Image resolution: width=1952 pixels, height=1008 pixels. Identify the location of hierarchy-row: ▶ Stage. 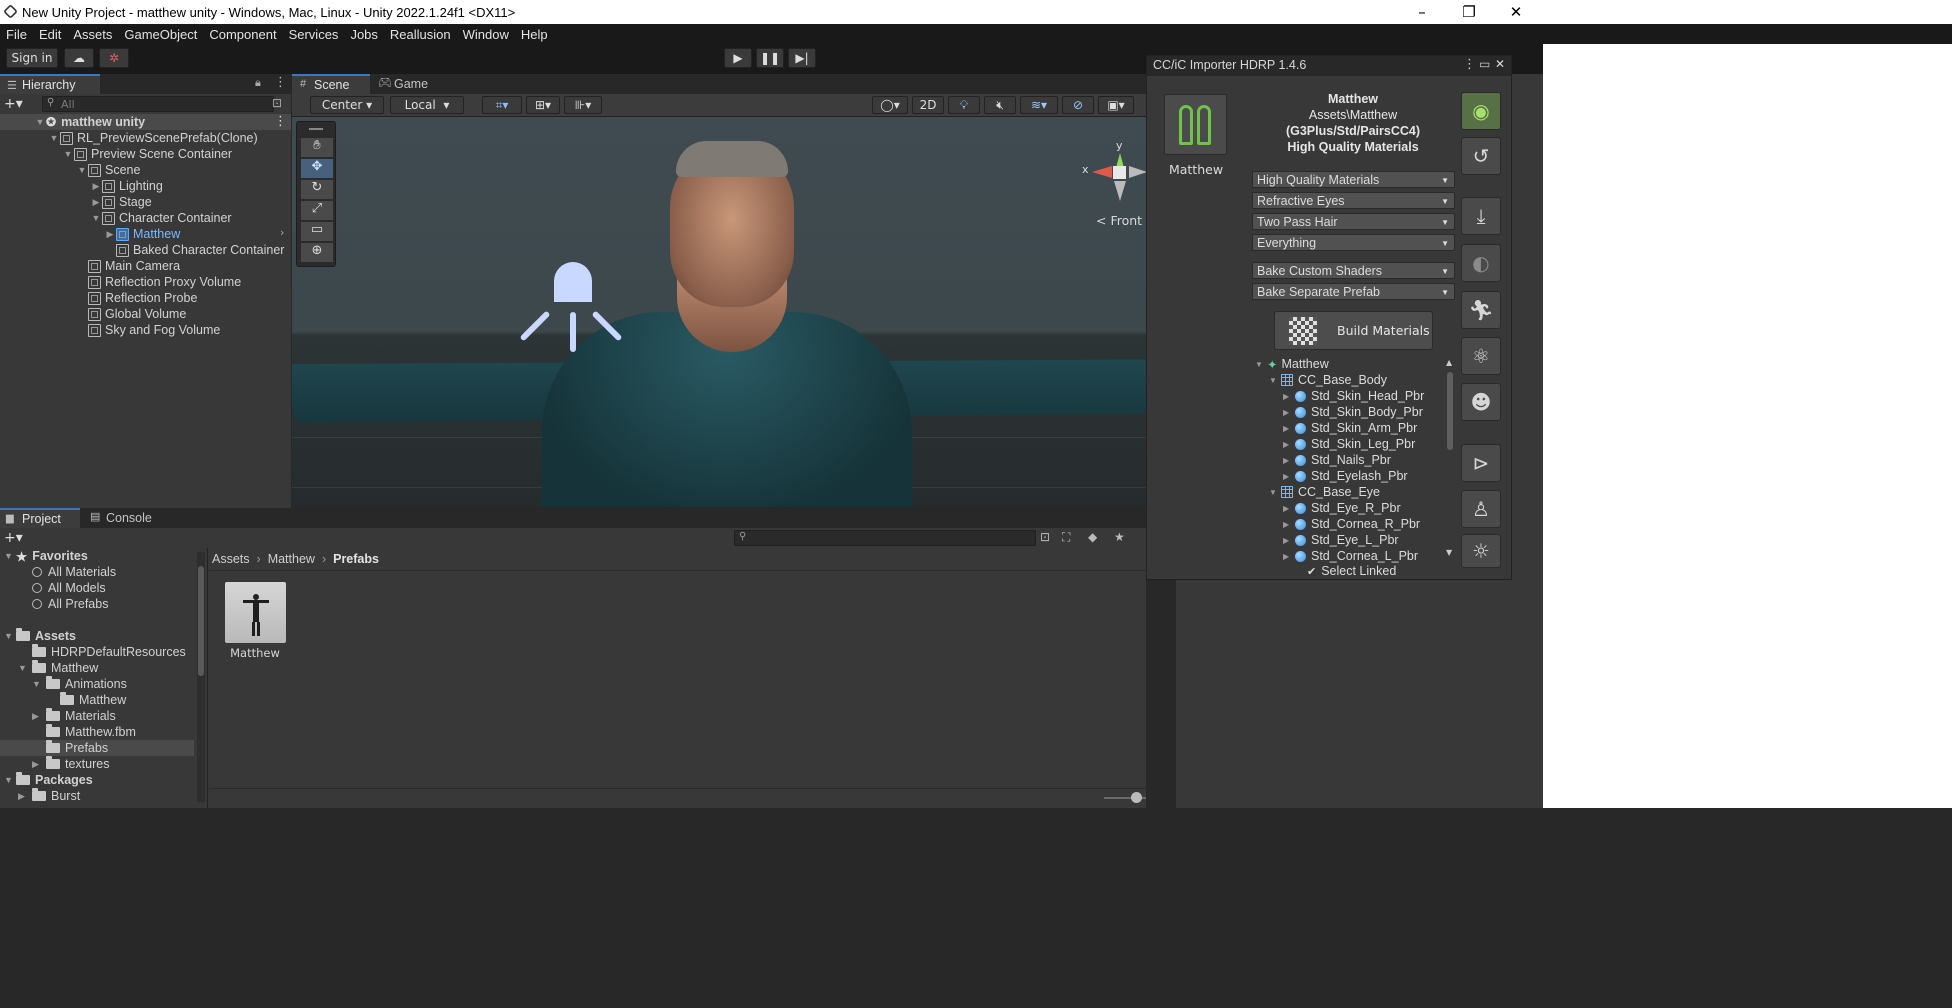
(121, 202).